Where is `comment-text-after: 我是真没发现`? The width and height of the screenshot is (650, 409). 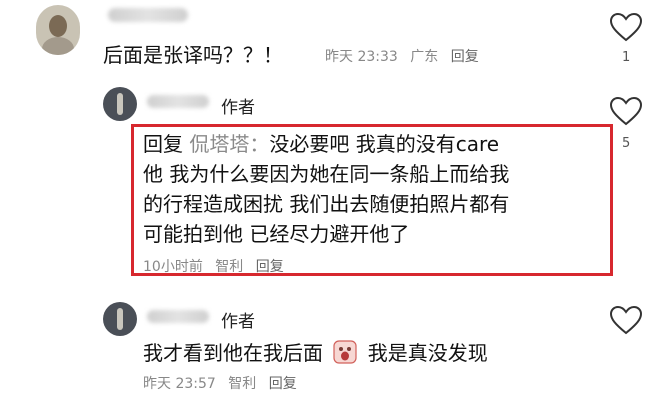
comment-text-after: 我是真没发现 is located at coordinates (427, 353).